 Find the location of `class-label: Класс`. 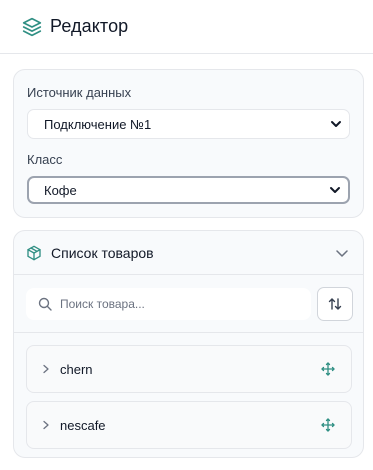

class-label: Класс is located at coordinates (45, 159).